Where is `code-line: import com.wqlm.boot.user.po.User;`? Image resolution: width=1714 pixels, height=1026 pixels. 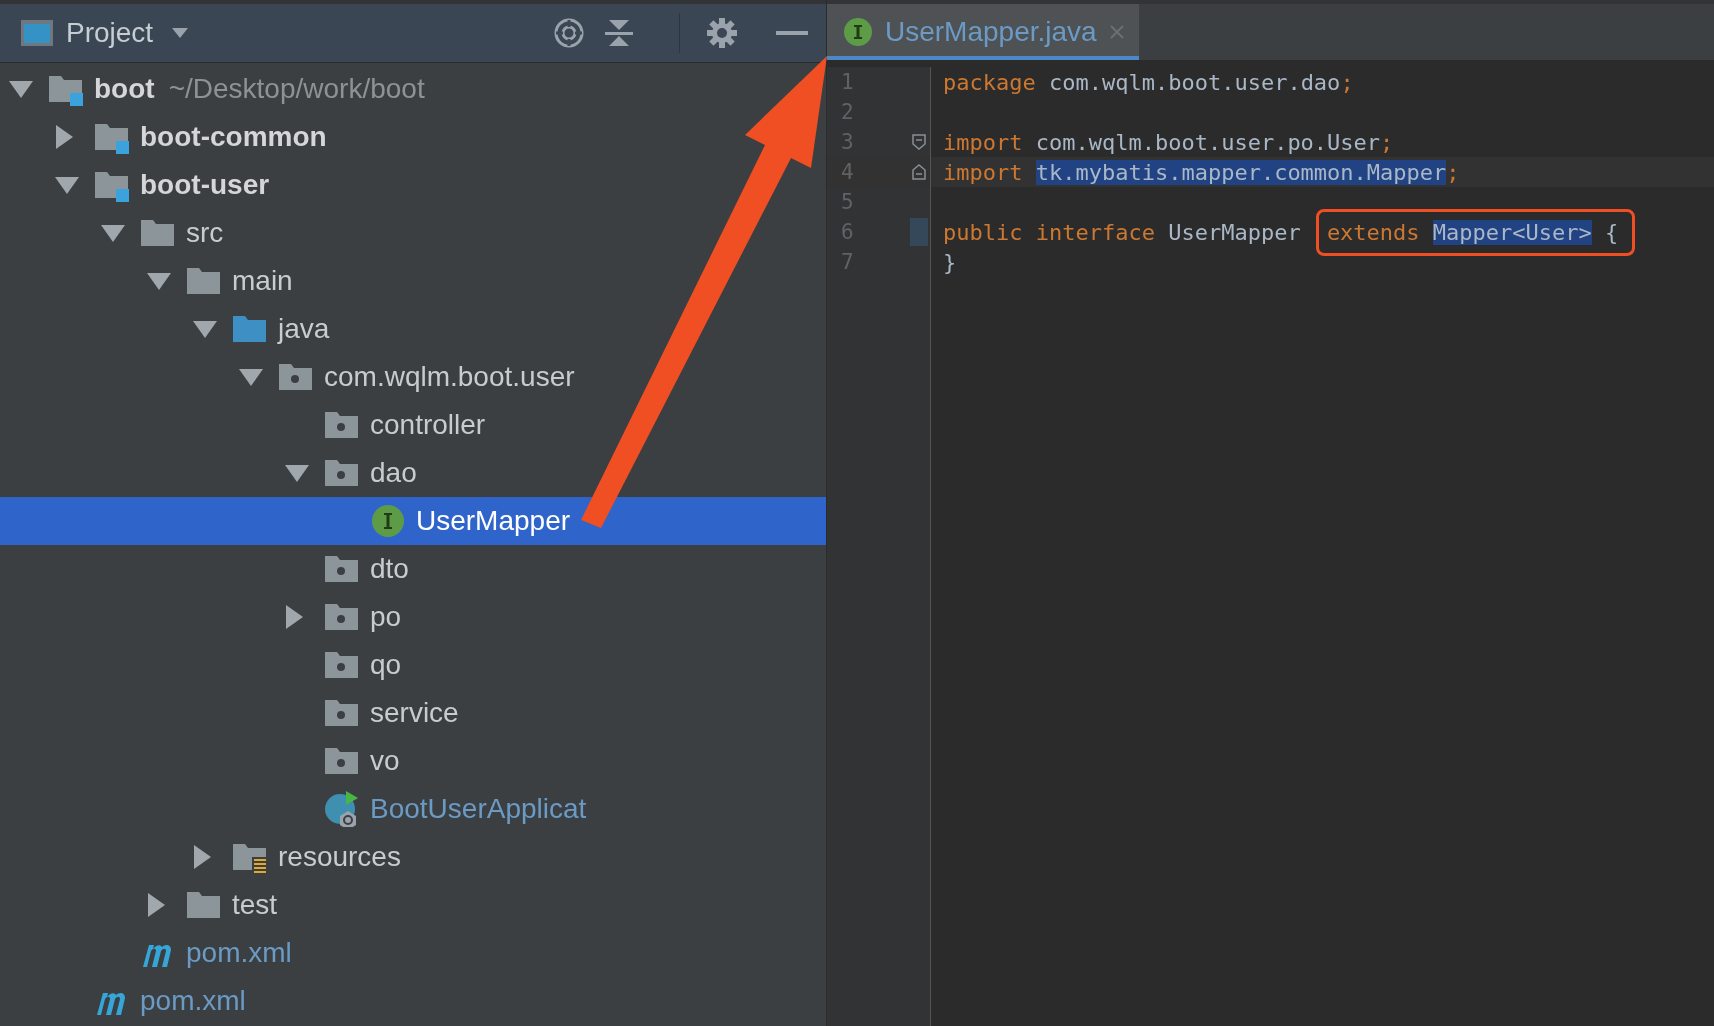 code-line: import com.wqlm.boot.user.po.User; is located at coordinates (1168, 142).